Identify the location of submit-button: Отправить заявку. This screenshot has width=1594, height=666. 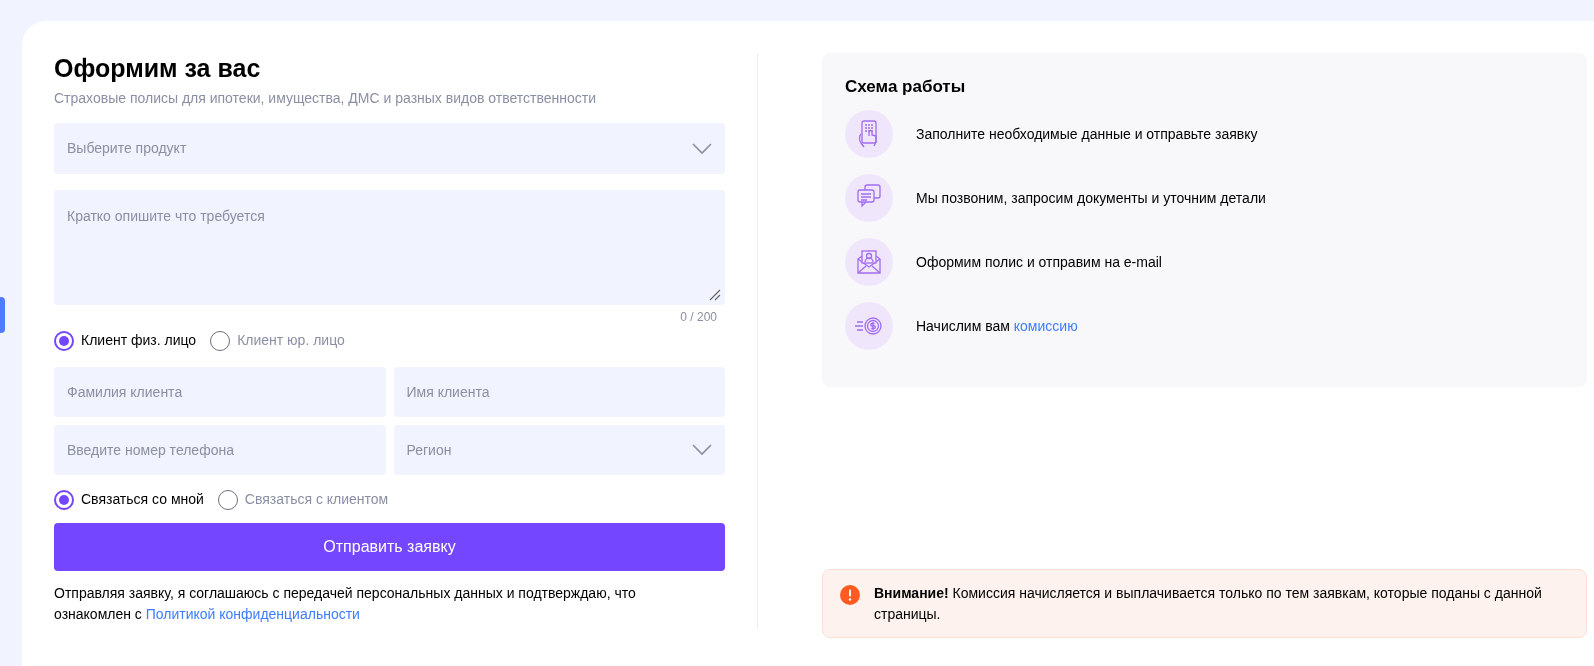
(389, 547).